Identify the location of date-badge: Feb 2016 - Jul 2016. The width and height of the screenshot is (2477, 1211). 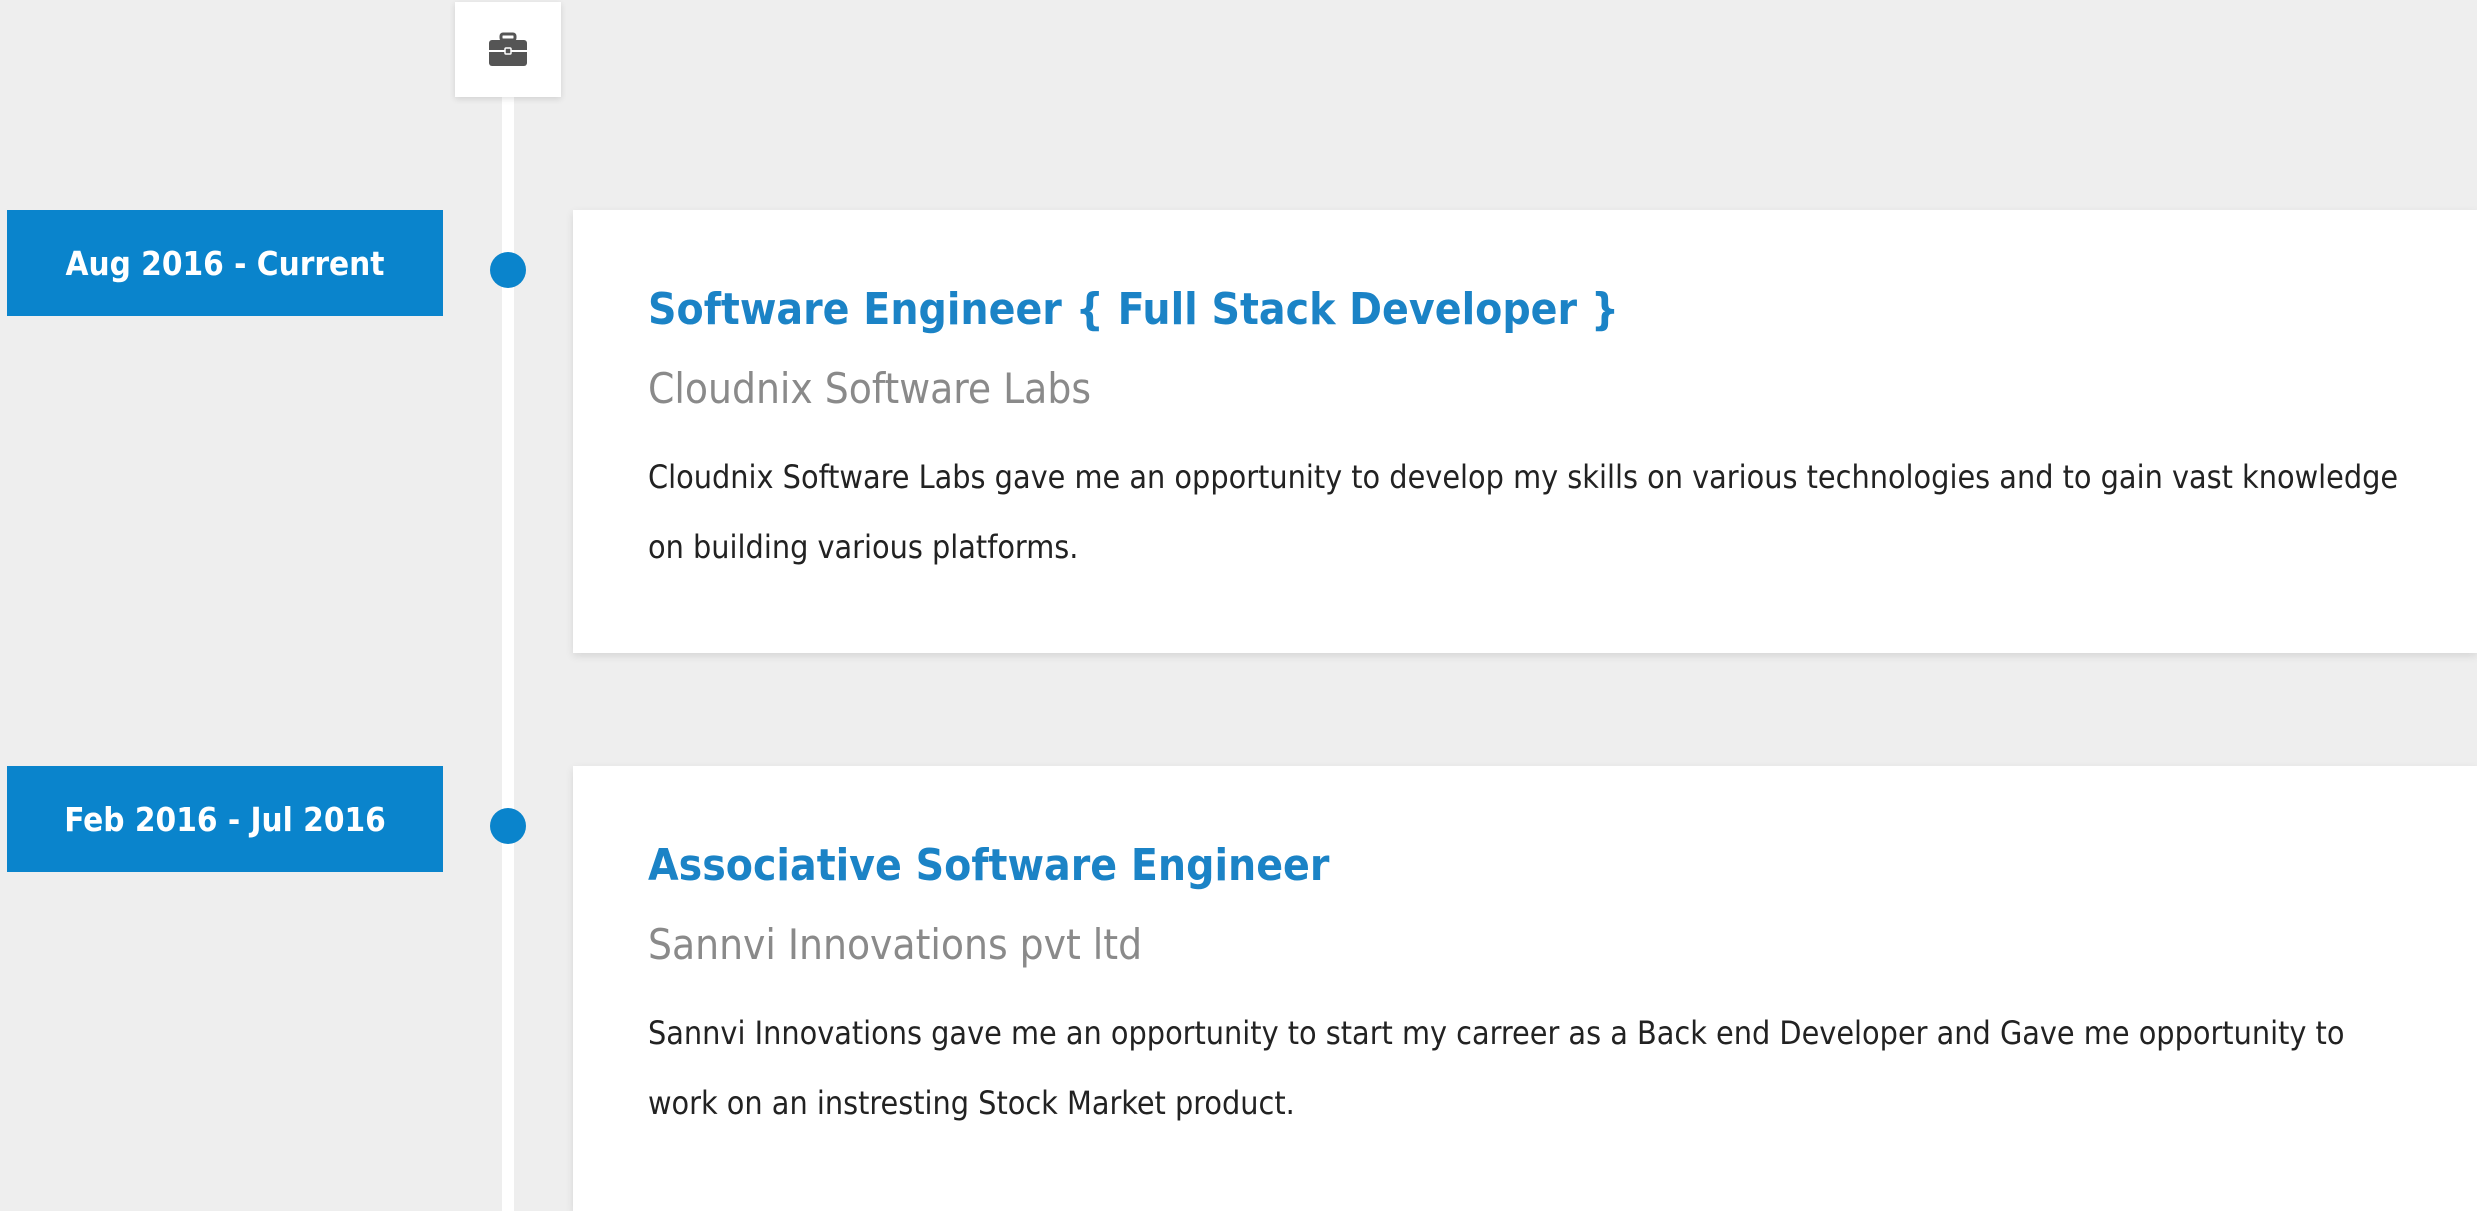
(225, 819).